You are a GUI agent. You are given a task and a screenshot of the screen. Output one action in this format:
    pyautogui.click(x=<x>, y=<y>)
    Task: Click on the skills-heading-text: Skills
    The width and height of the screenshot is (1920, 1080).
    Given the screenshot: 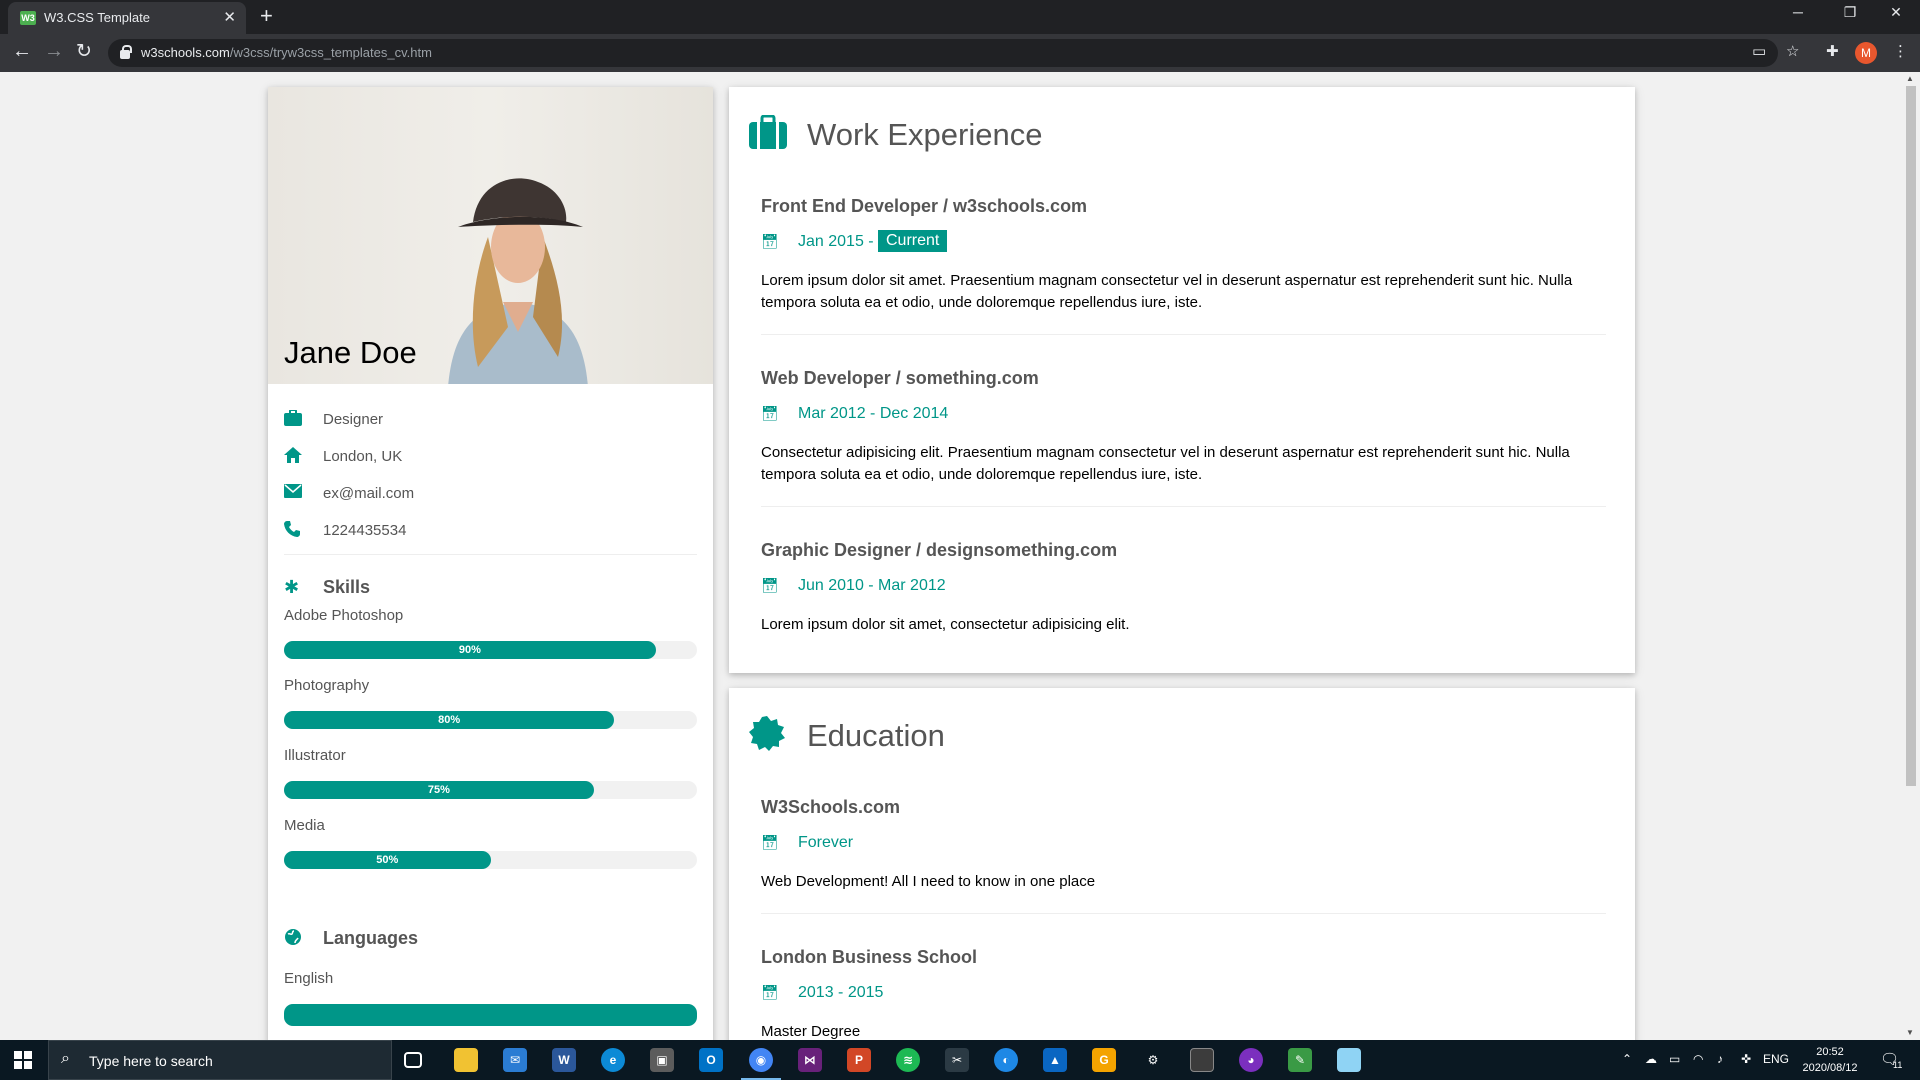 What is the action you would take?
    pyautogui.click(x=347, y=587)
    